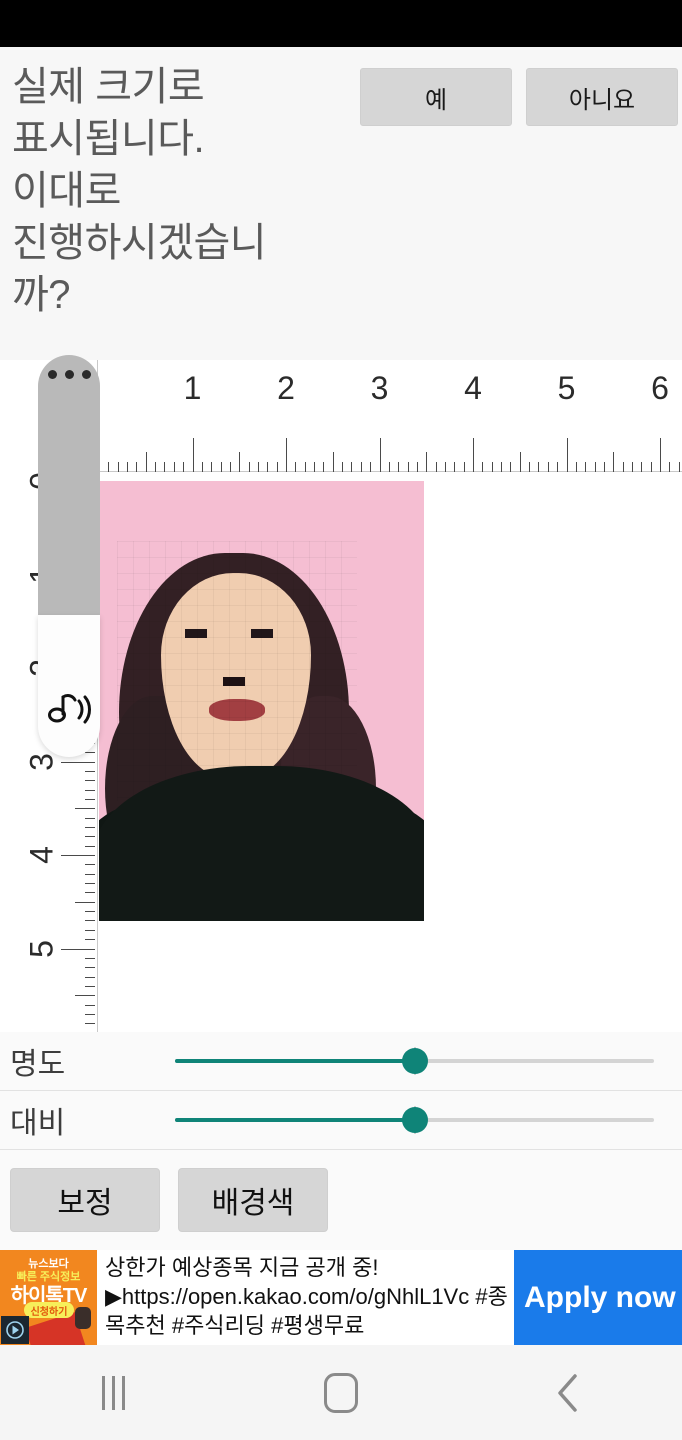 This screenshot has width=682, height=1440. I want to click on id-photo-preview, so click(261, 701).